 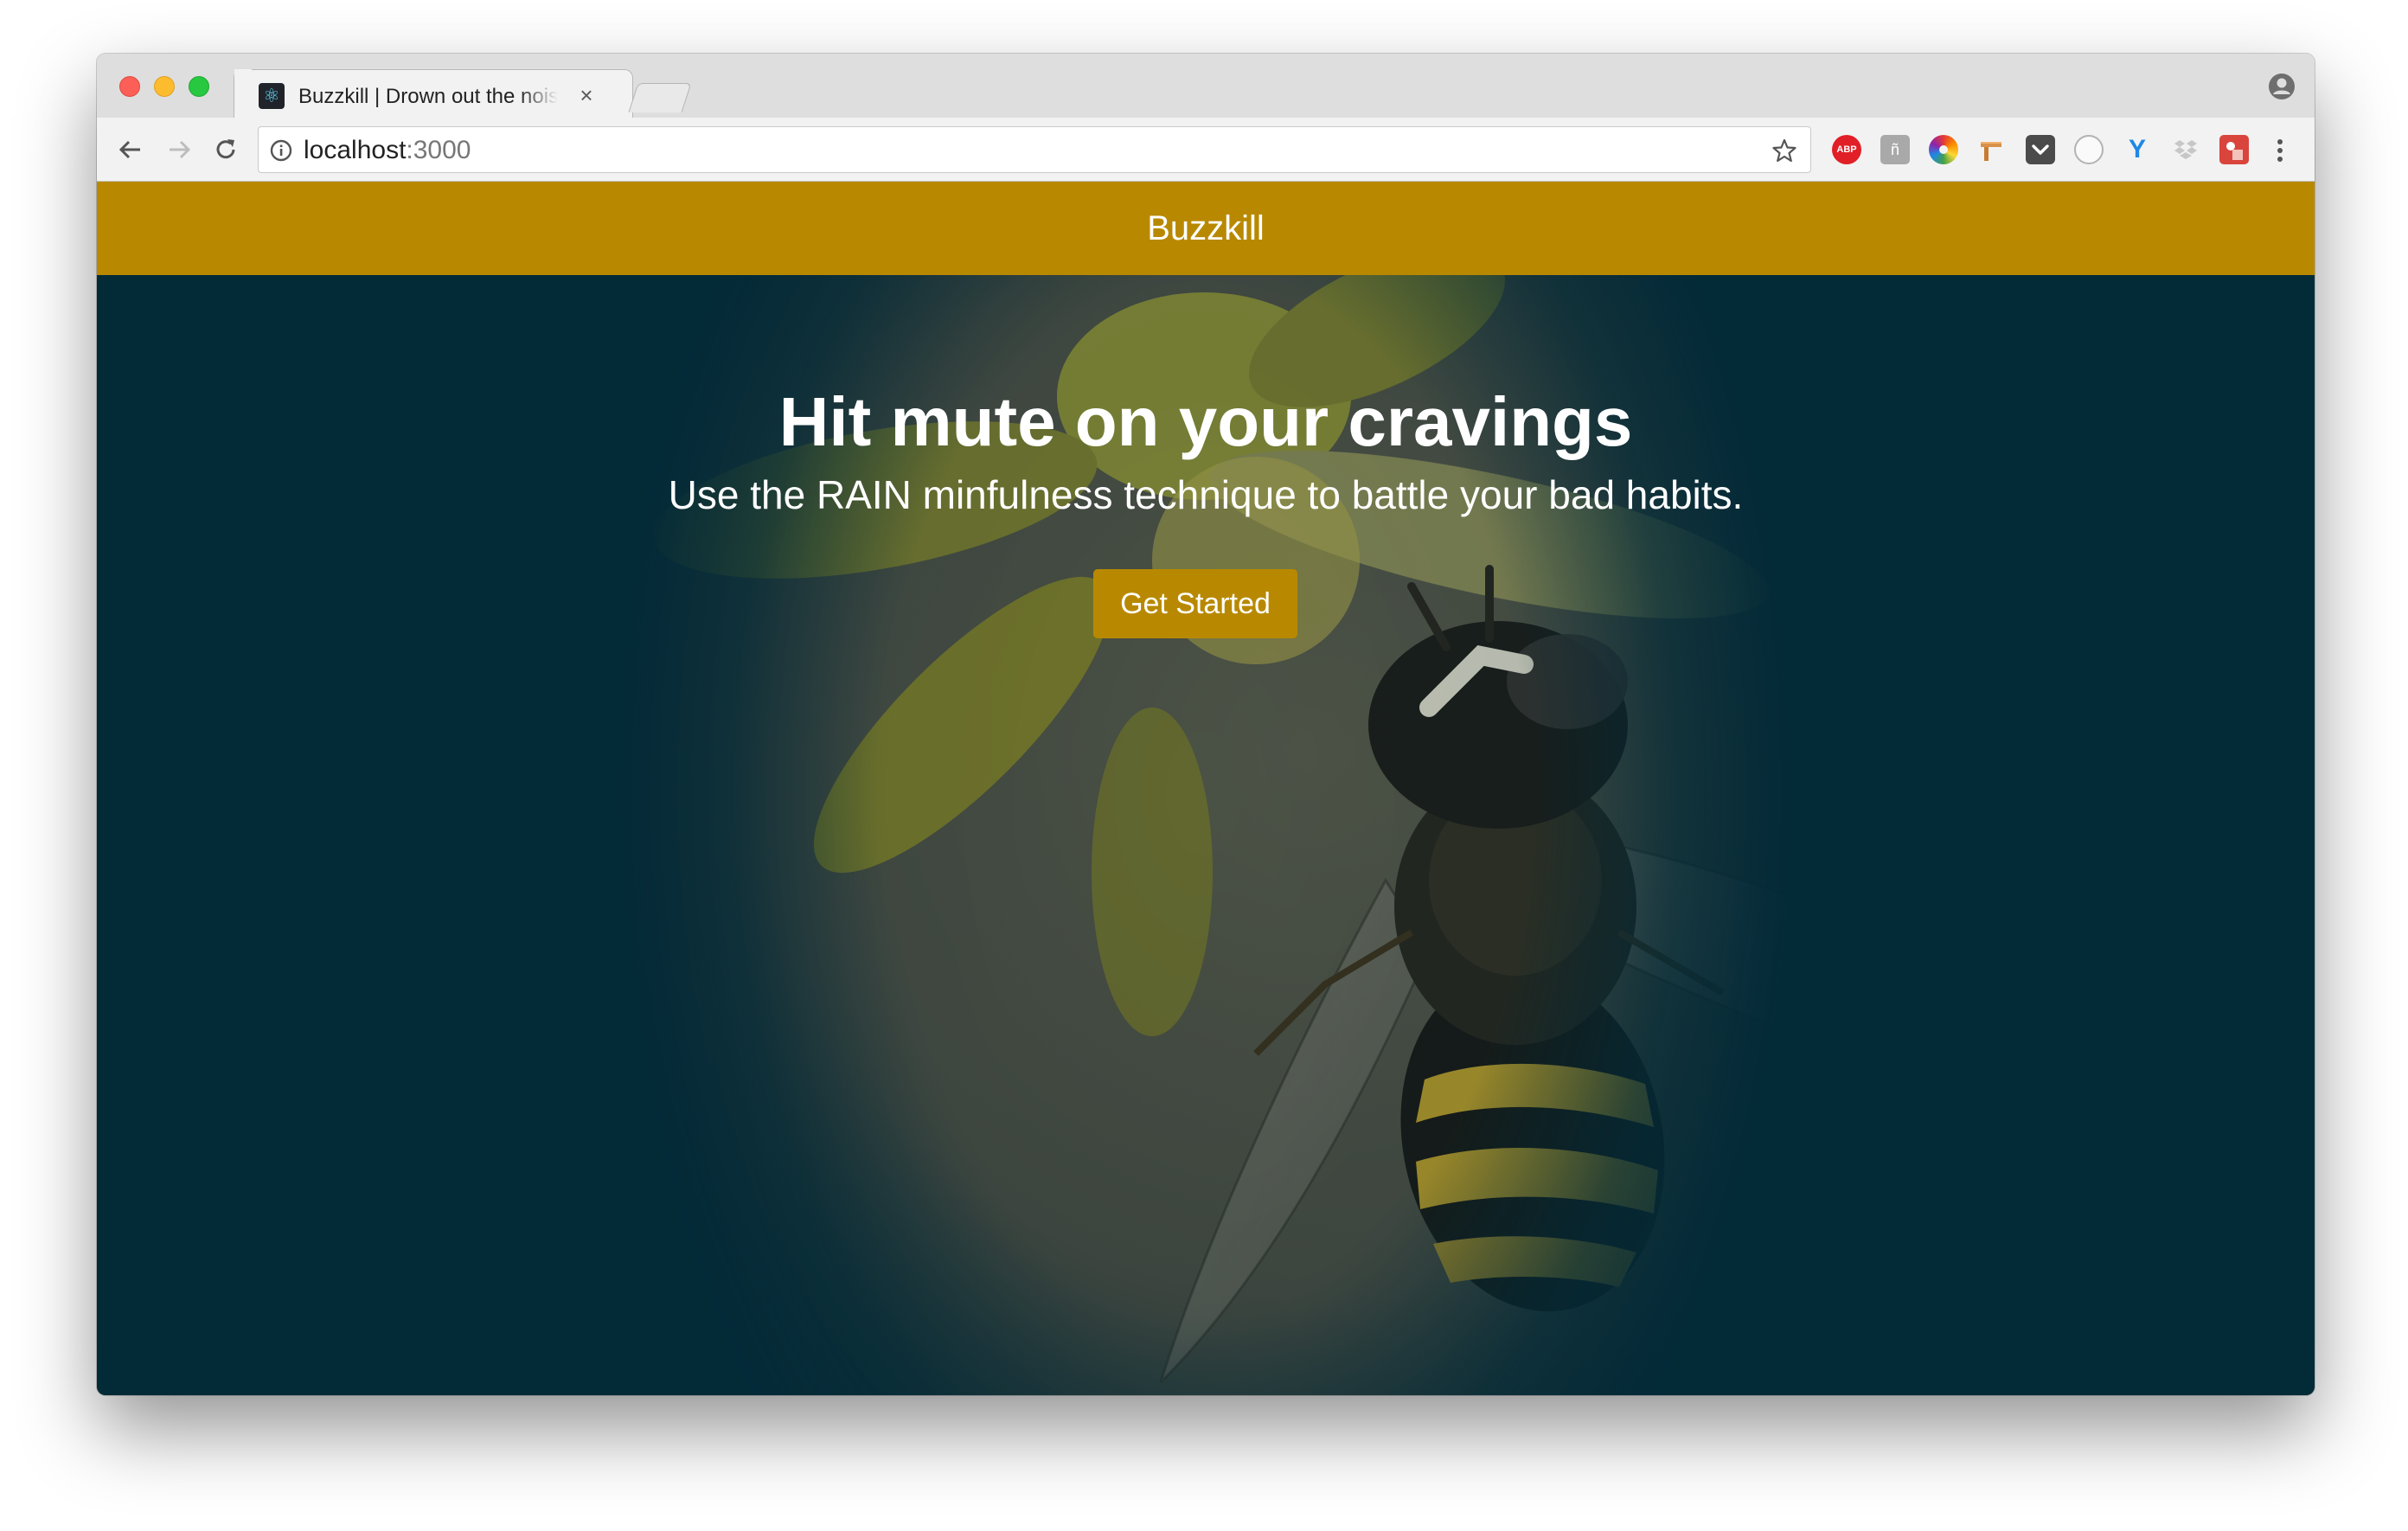 I want to click on window-close-button, so click(x=129, y=86).